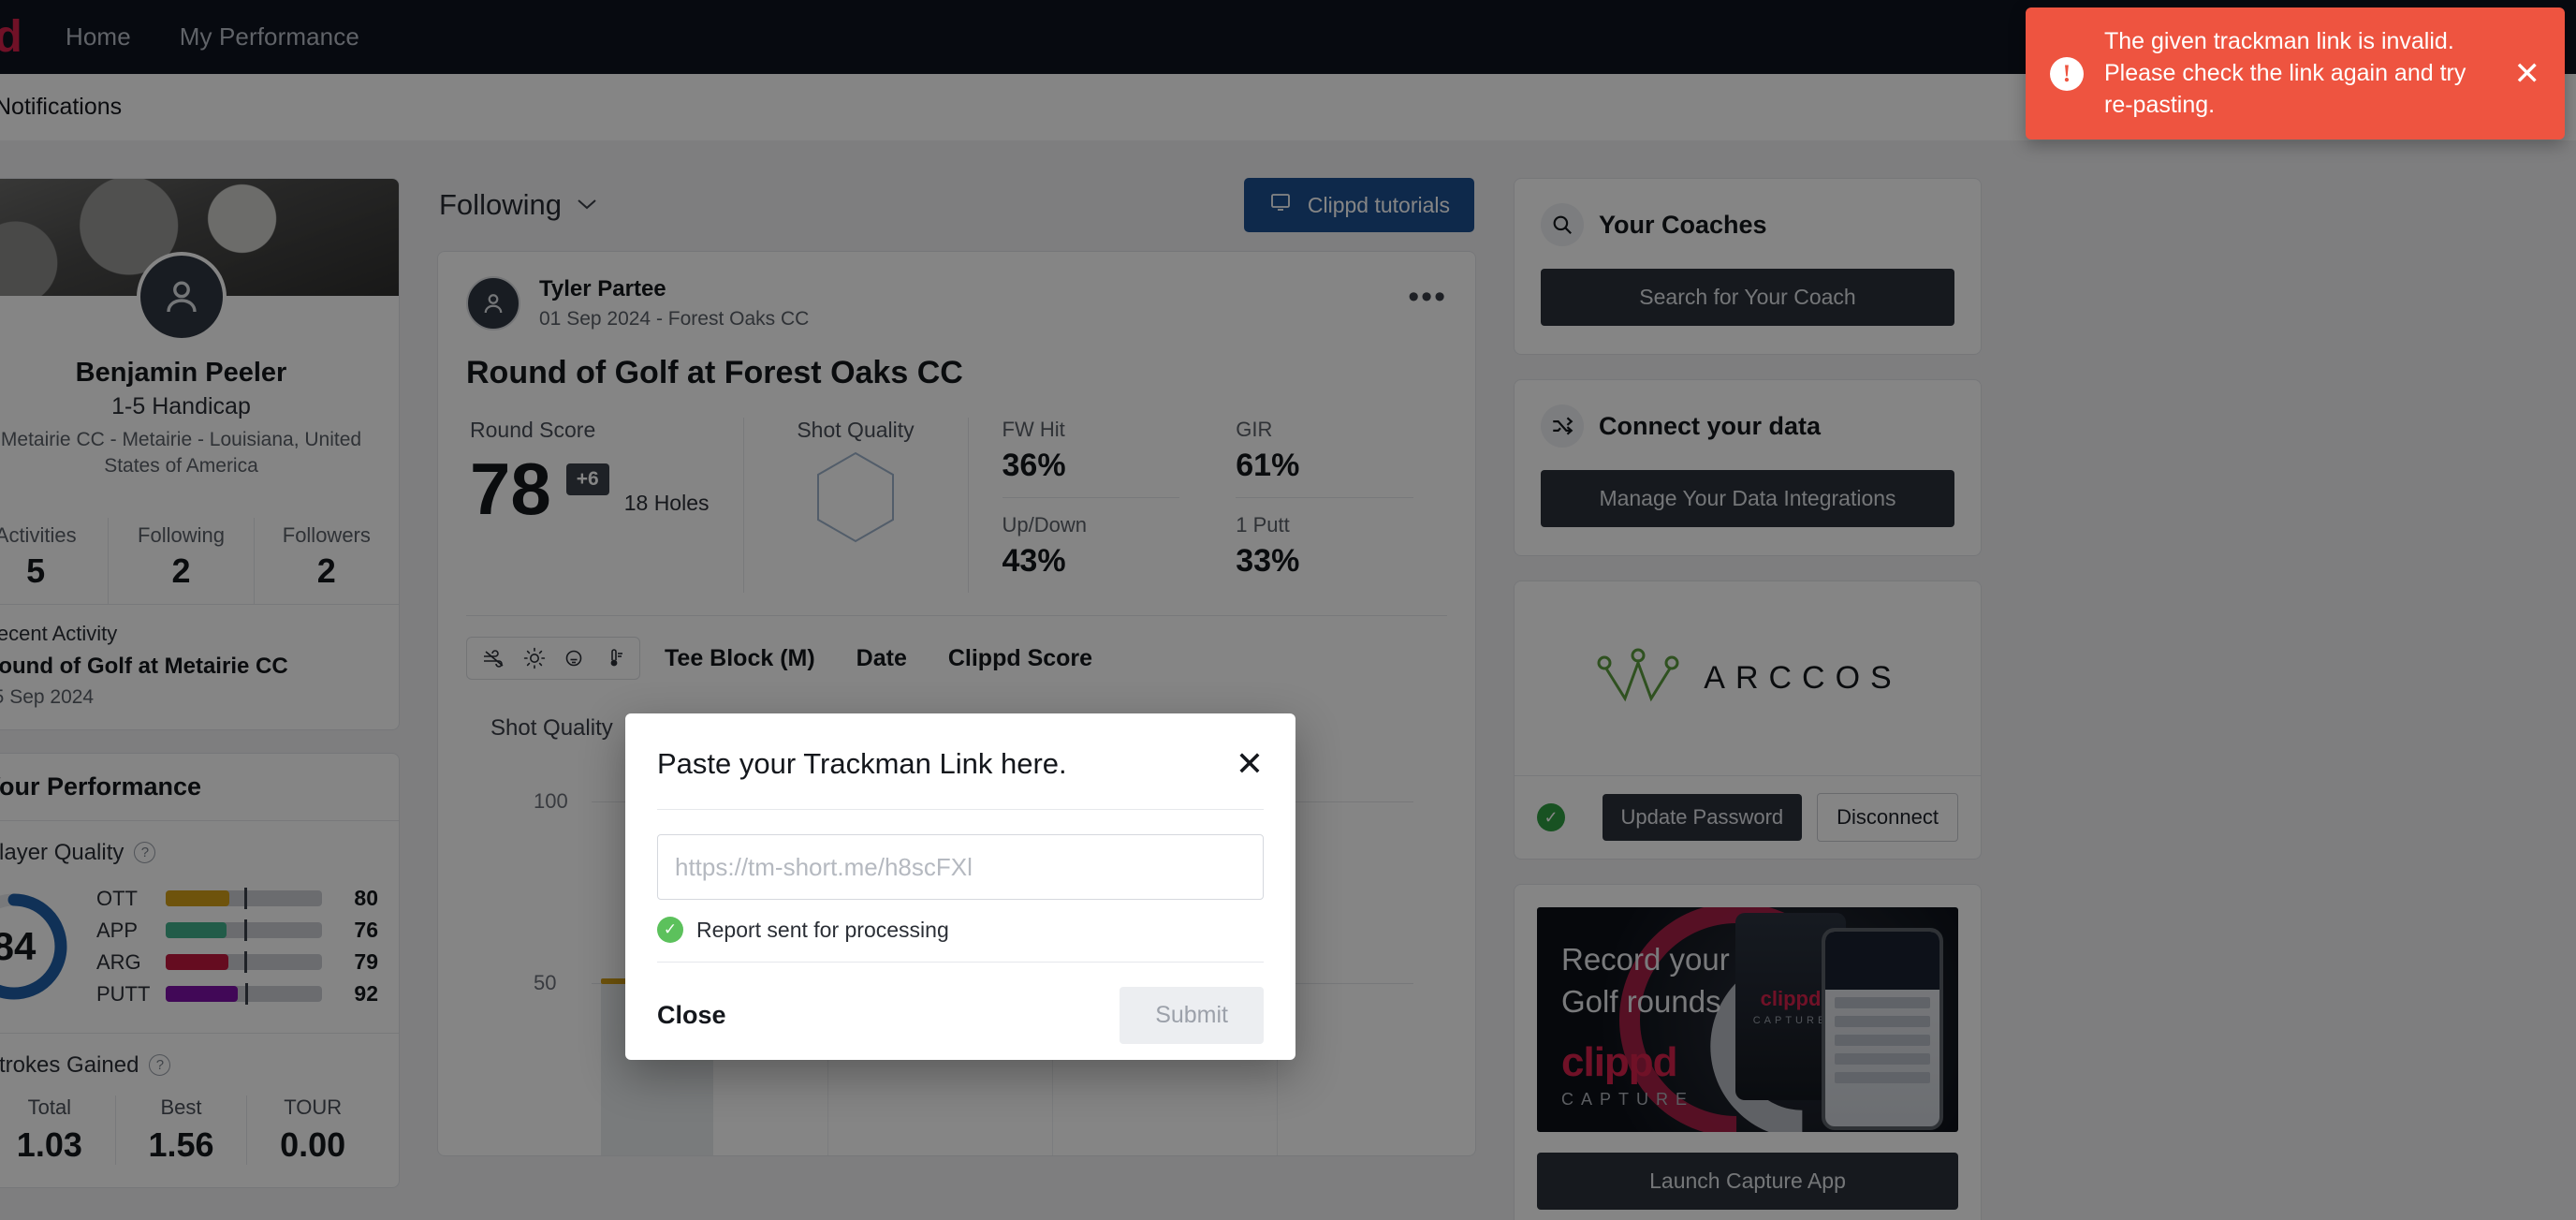 This screenshot has height=1220, width=2576. What do you see at coordinates (590, 489) in the screenshot?
I see `round-score-row: 78 +6 18 Holes` at bounding box center [590, 489].